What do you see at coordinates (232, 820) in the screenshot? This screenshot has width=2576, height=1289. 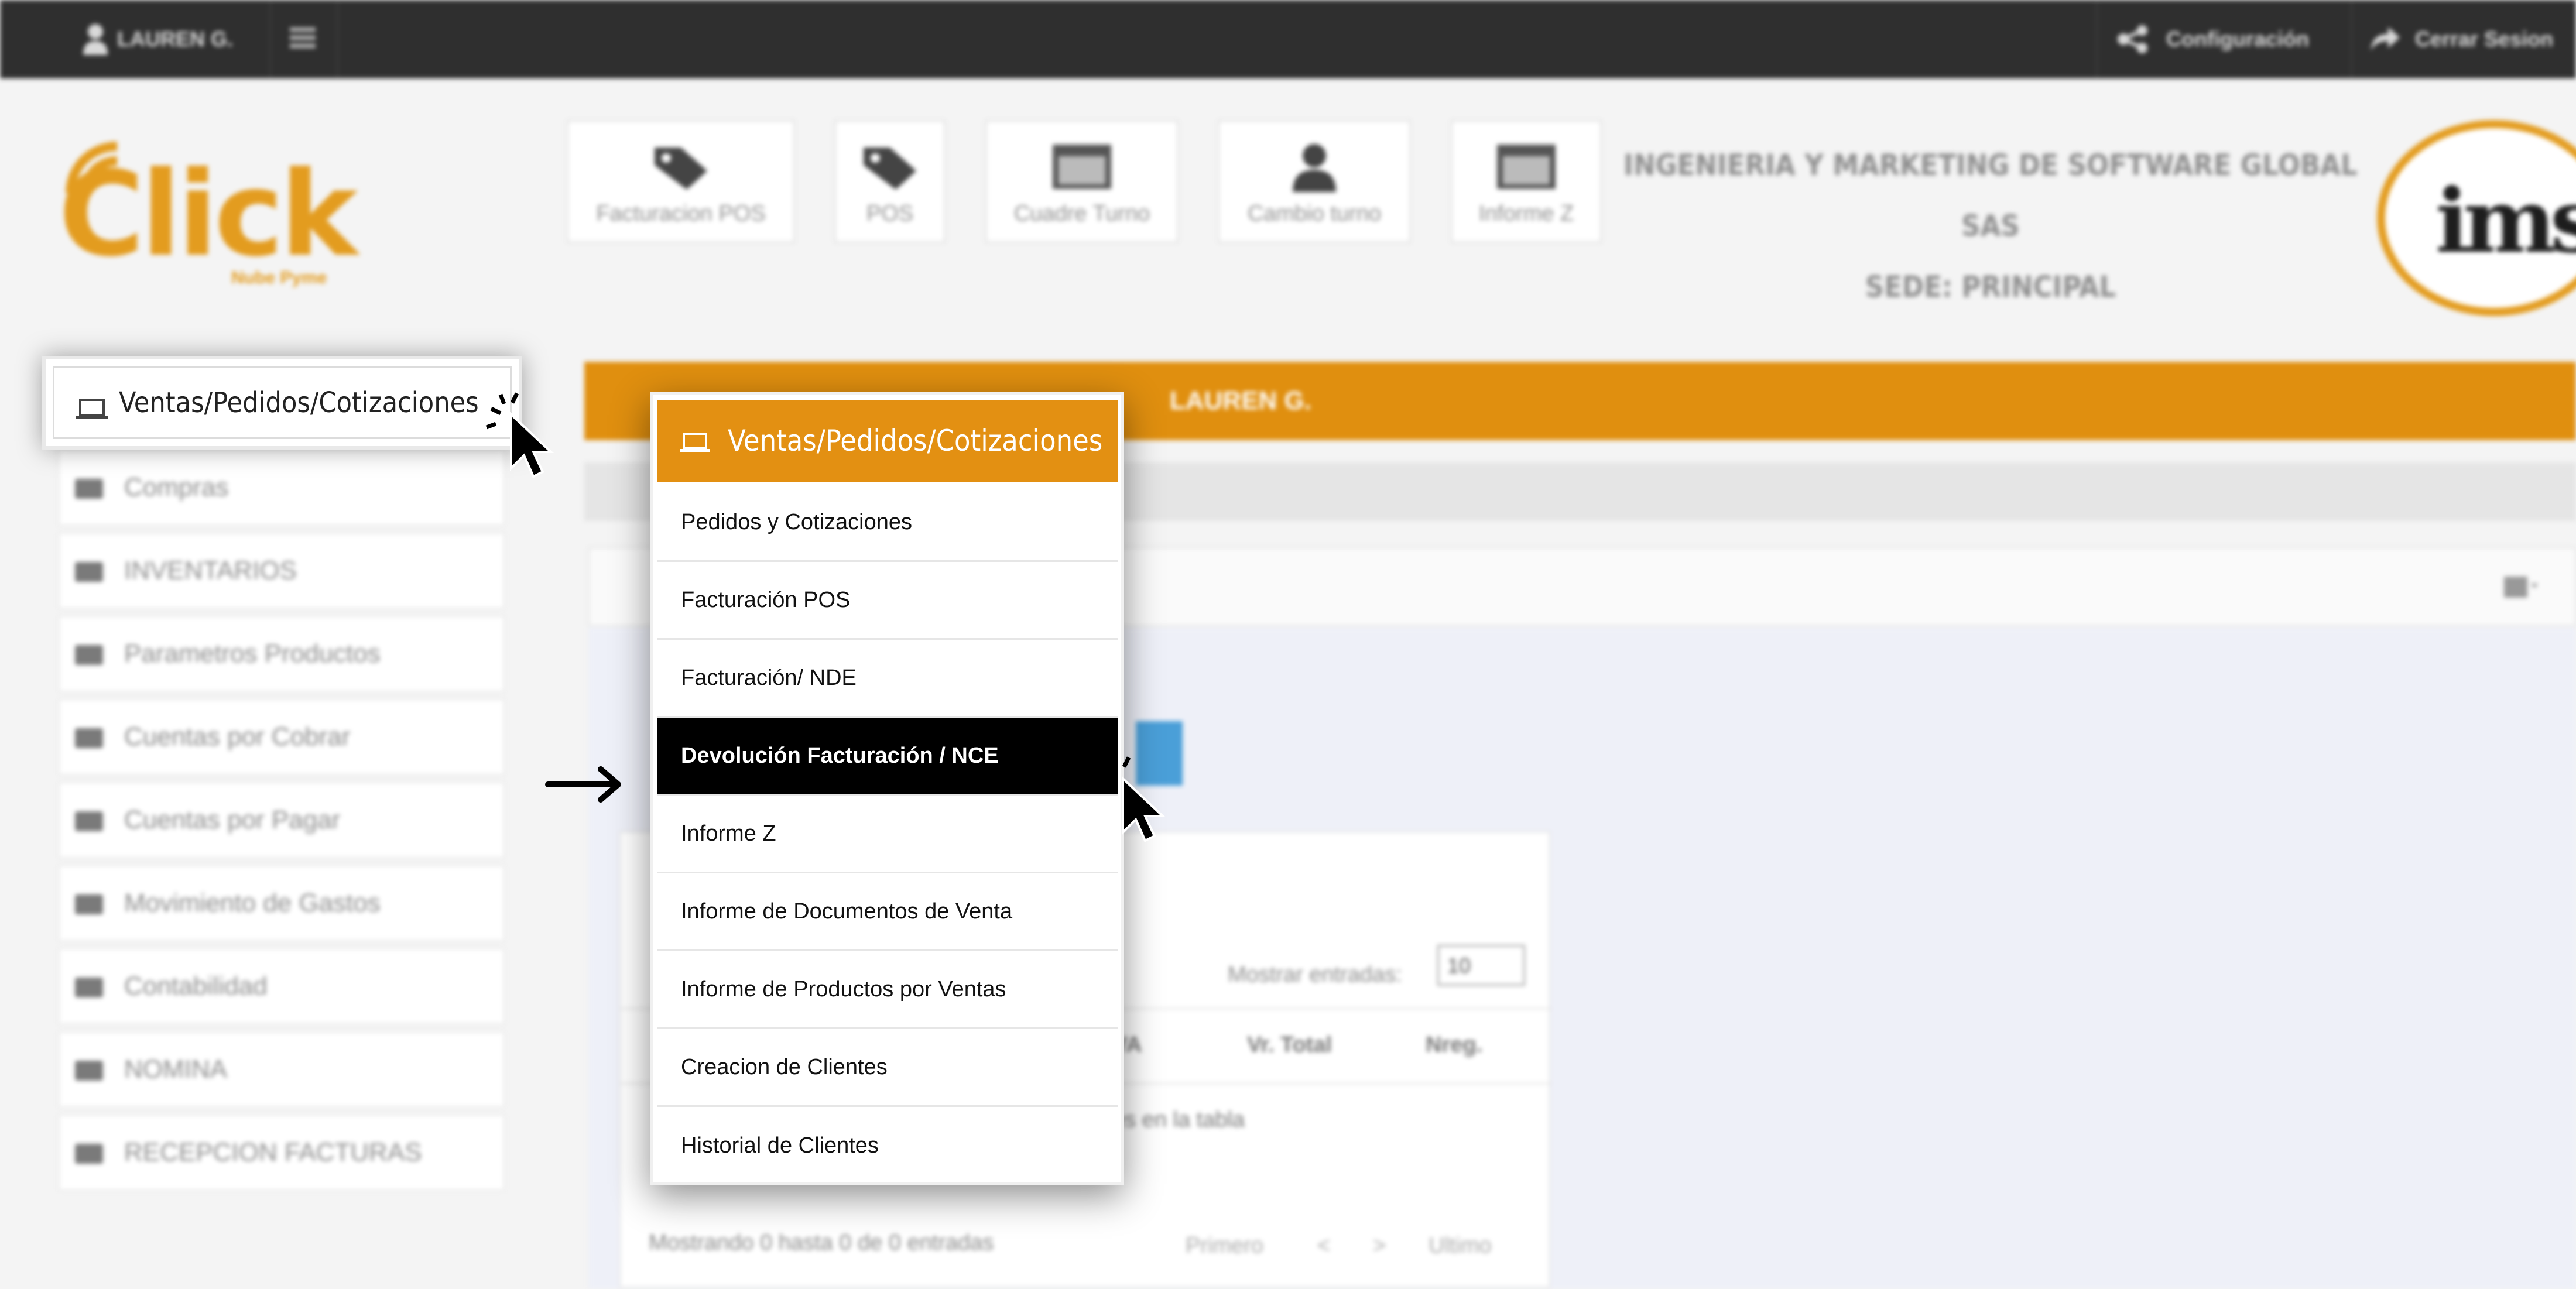 I see `sidebar-item-label: Cuentas por Pagar` at bounding box center [232, 820].